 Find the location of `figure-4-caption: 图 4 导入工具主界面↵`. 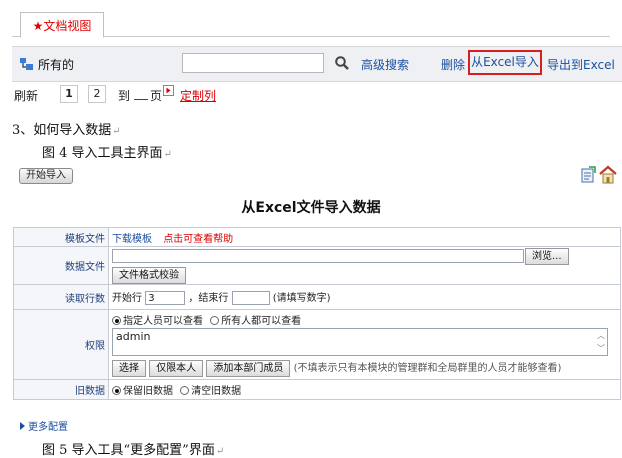

figure-4-caption: 图 4 导入工具主界面↵ is located at coordinates (107, 153).